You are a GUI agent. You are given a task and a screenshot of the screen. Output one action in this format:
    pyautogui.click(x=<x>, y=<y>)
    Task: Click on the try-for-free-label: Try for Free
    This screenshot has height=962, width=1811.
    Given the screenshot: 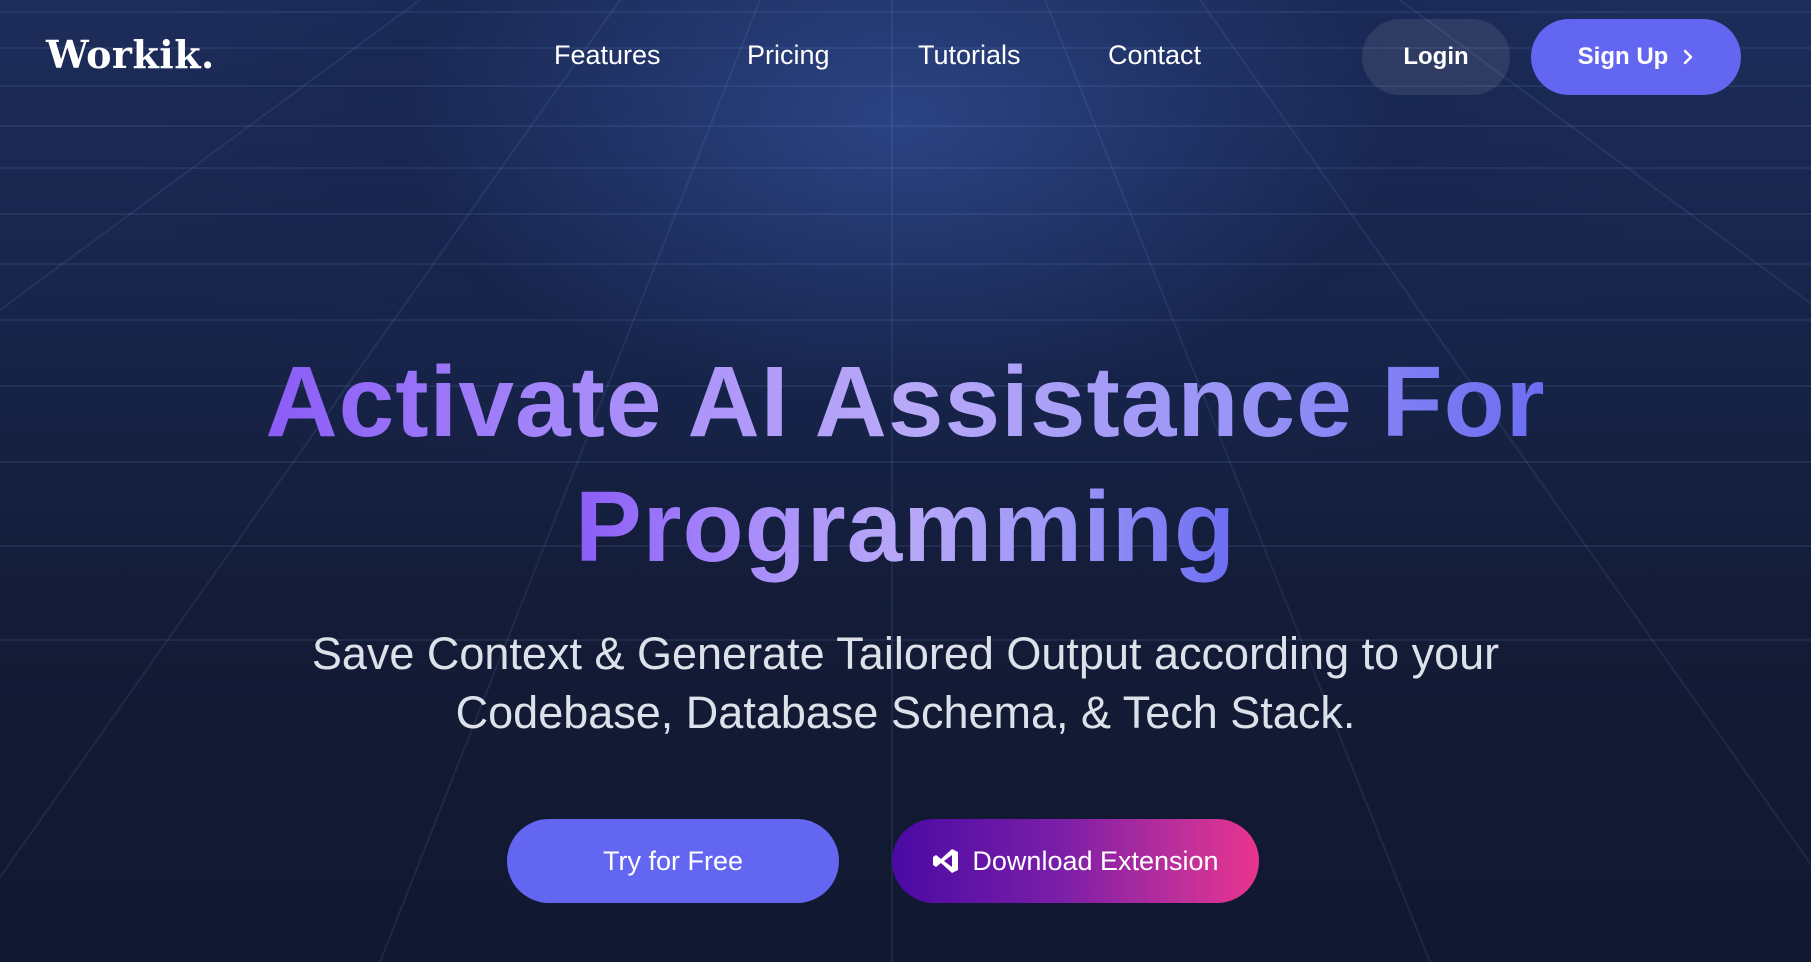 What is the action you would take?
    pyautogui.click(x=672, y=860)
    